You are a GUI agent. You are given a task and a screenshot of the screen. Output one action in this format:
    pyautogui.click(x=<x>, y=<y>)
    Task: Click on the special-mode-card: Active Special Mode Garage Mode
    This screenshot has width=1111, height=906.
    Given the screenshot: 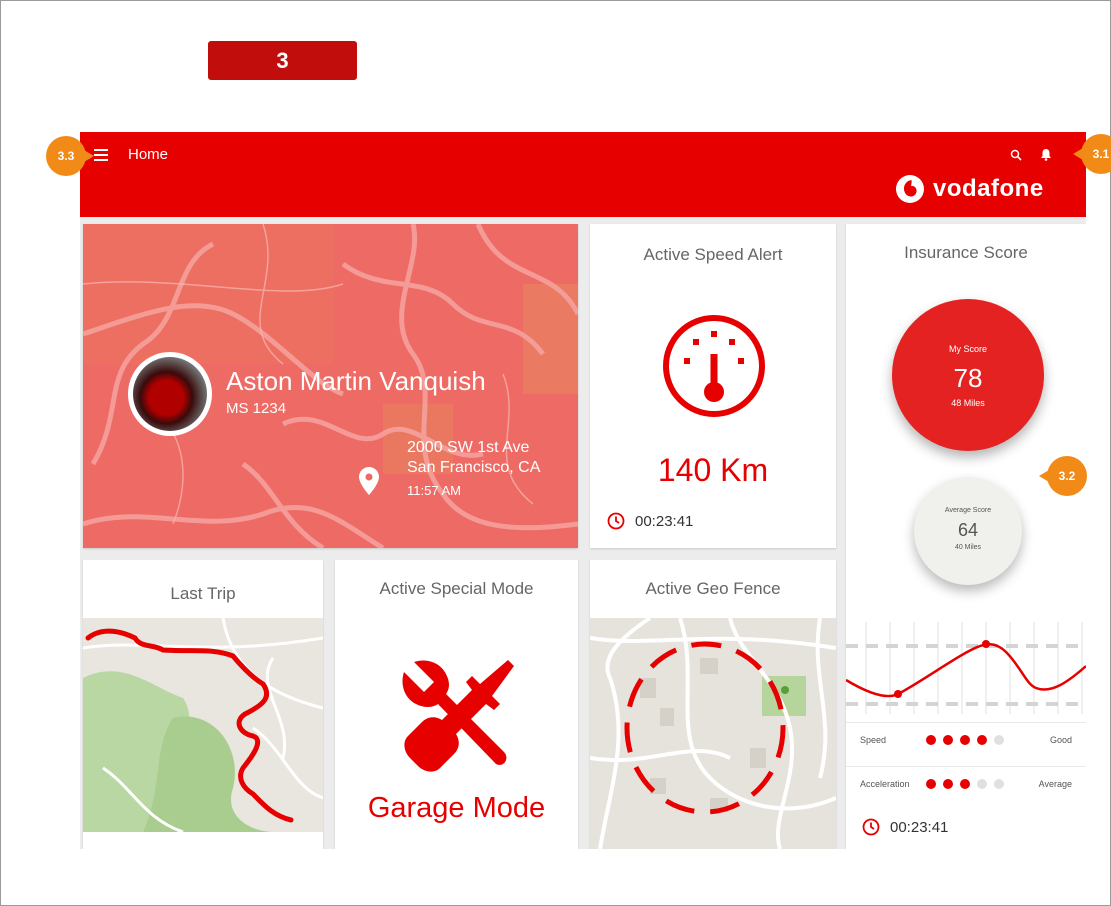 What is the action you would take?
    pyautogui.click(x=456, y=704)
    